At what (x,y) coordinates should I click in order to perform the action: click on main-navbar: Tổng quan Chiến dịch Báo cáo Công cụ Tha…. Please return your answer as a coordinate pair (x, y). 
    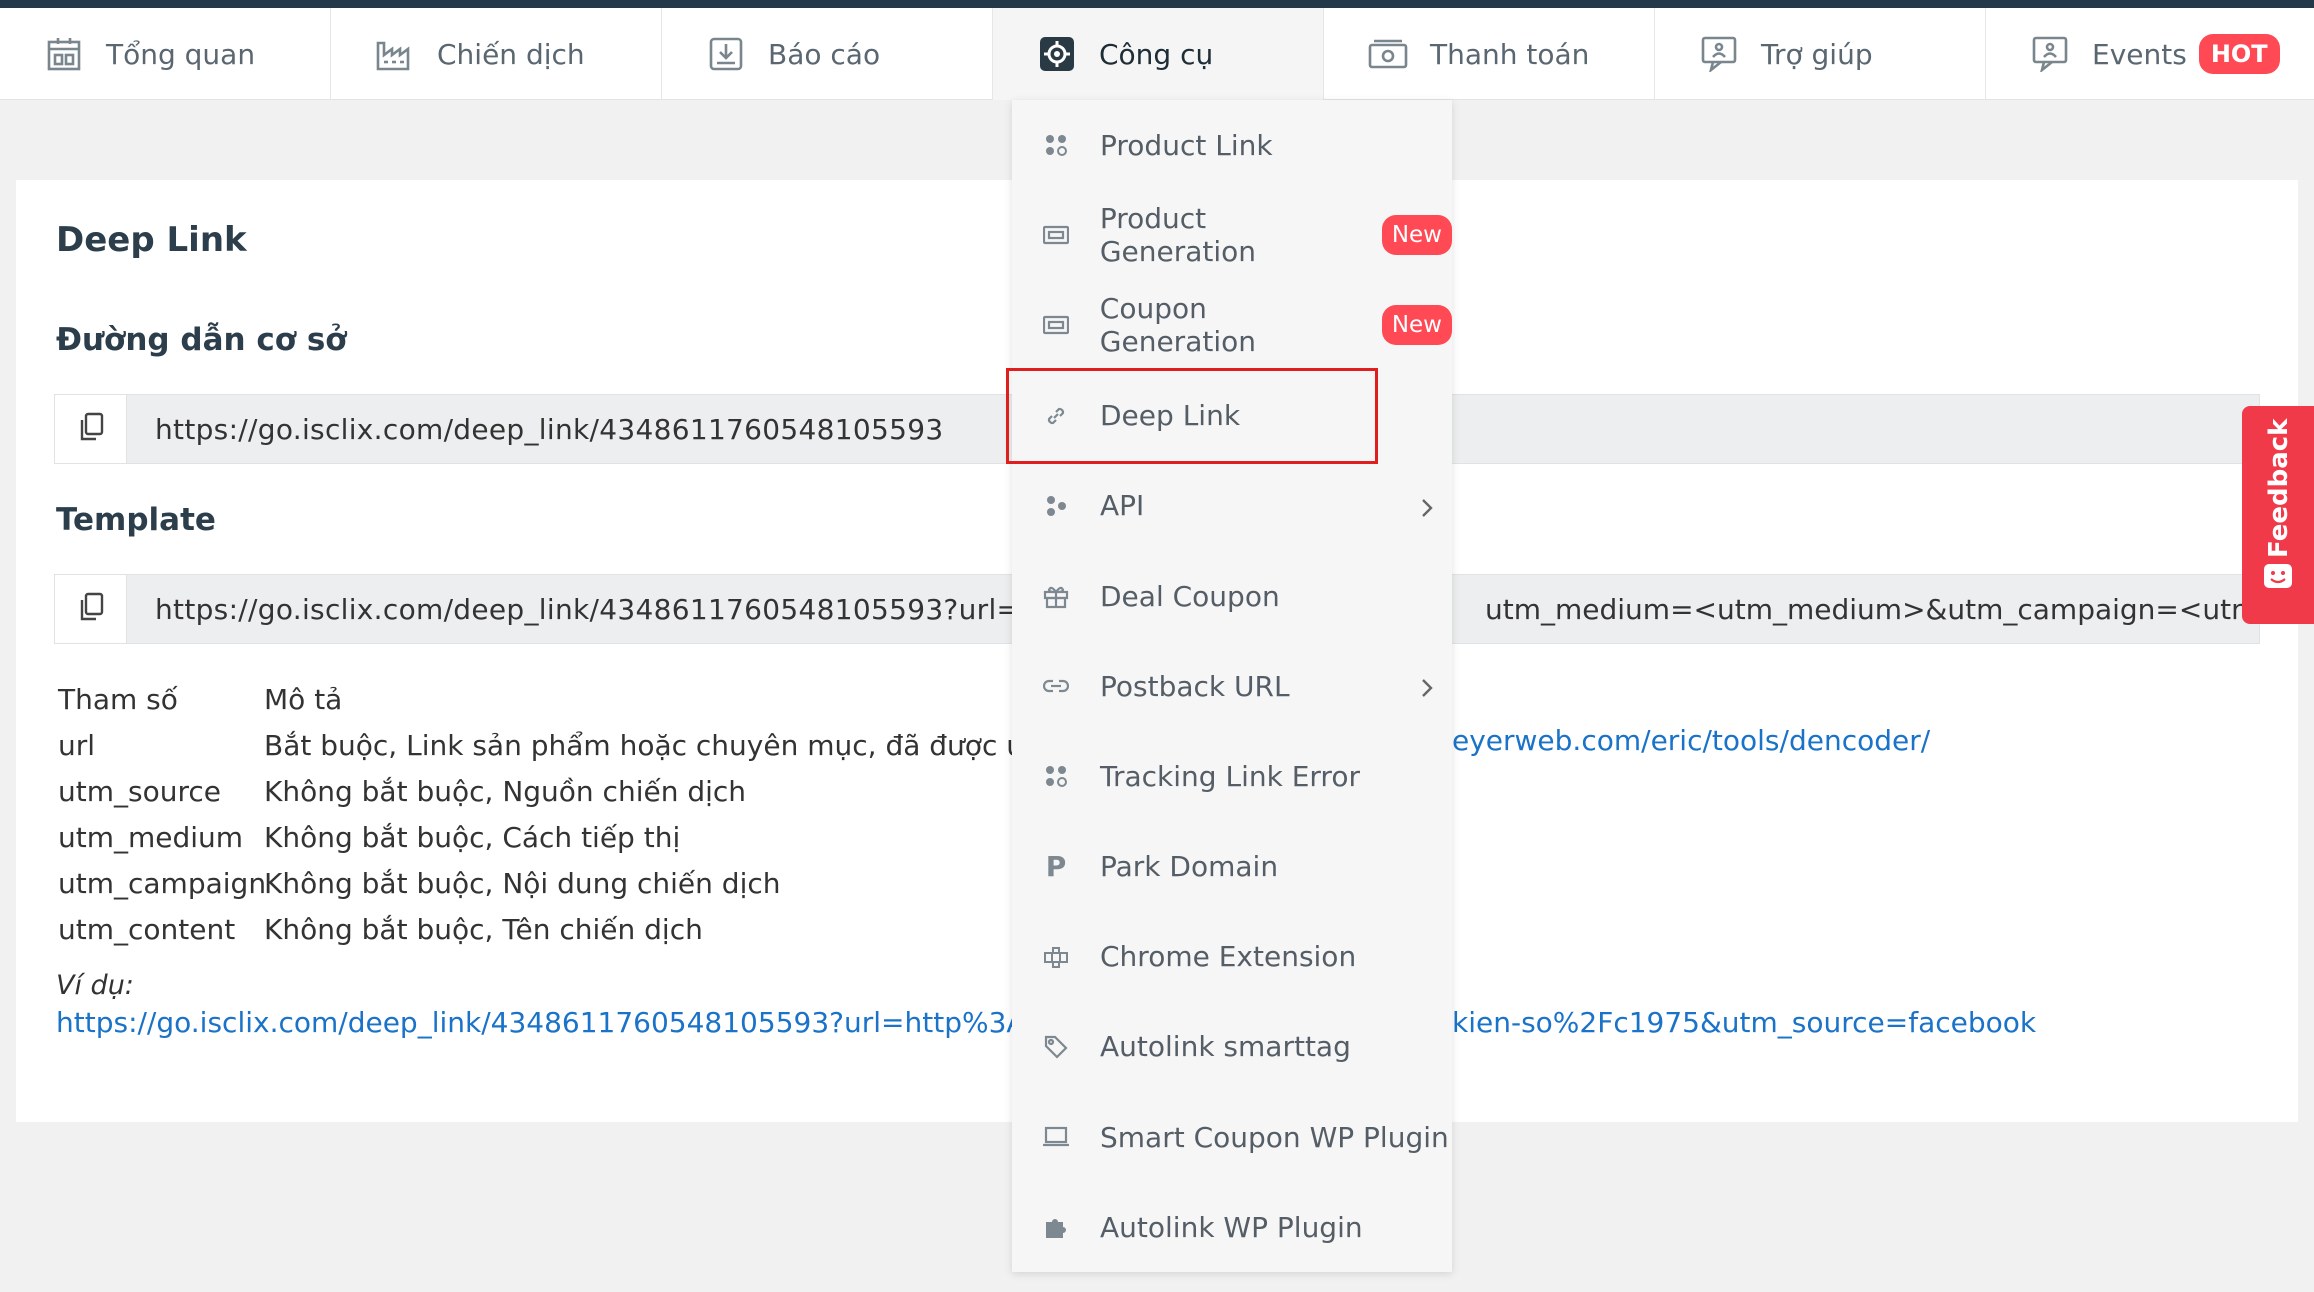
    Looking at the image, I should click on (1157, 54).